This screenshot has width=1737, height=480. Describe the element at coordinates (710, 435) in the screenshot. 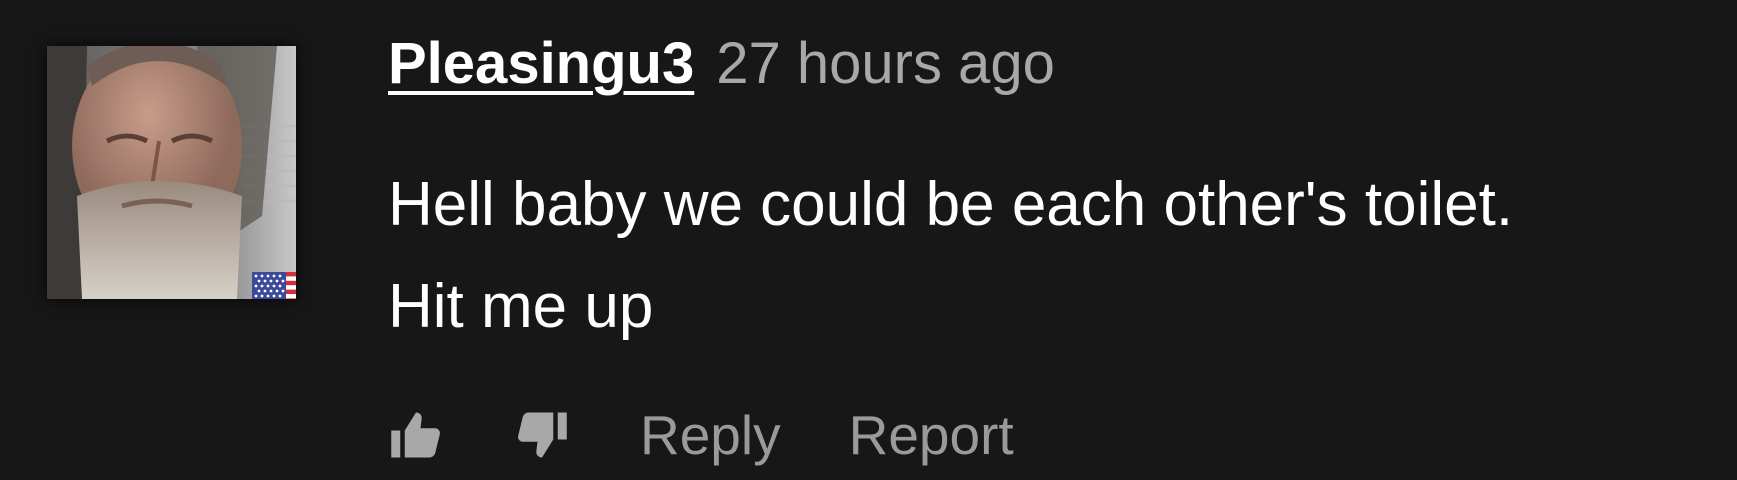

I see `reply-button: Reply` at that location.